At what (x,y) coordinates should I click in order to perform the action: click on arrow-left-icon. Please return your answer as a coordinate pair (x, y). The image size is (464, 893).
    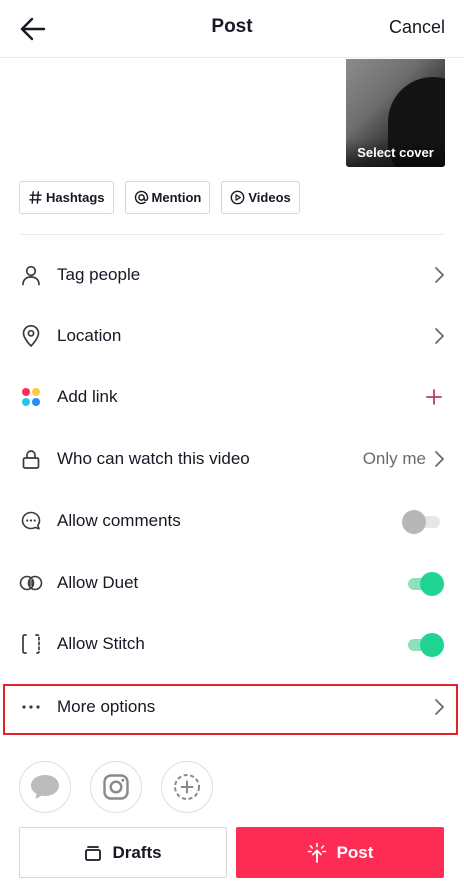
    Looking at the image, I should click on (33, 29).